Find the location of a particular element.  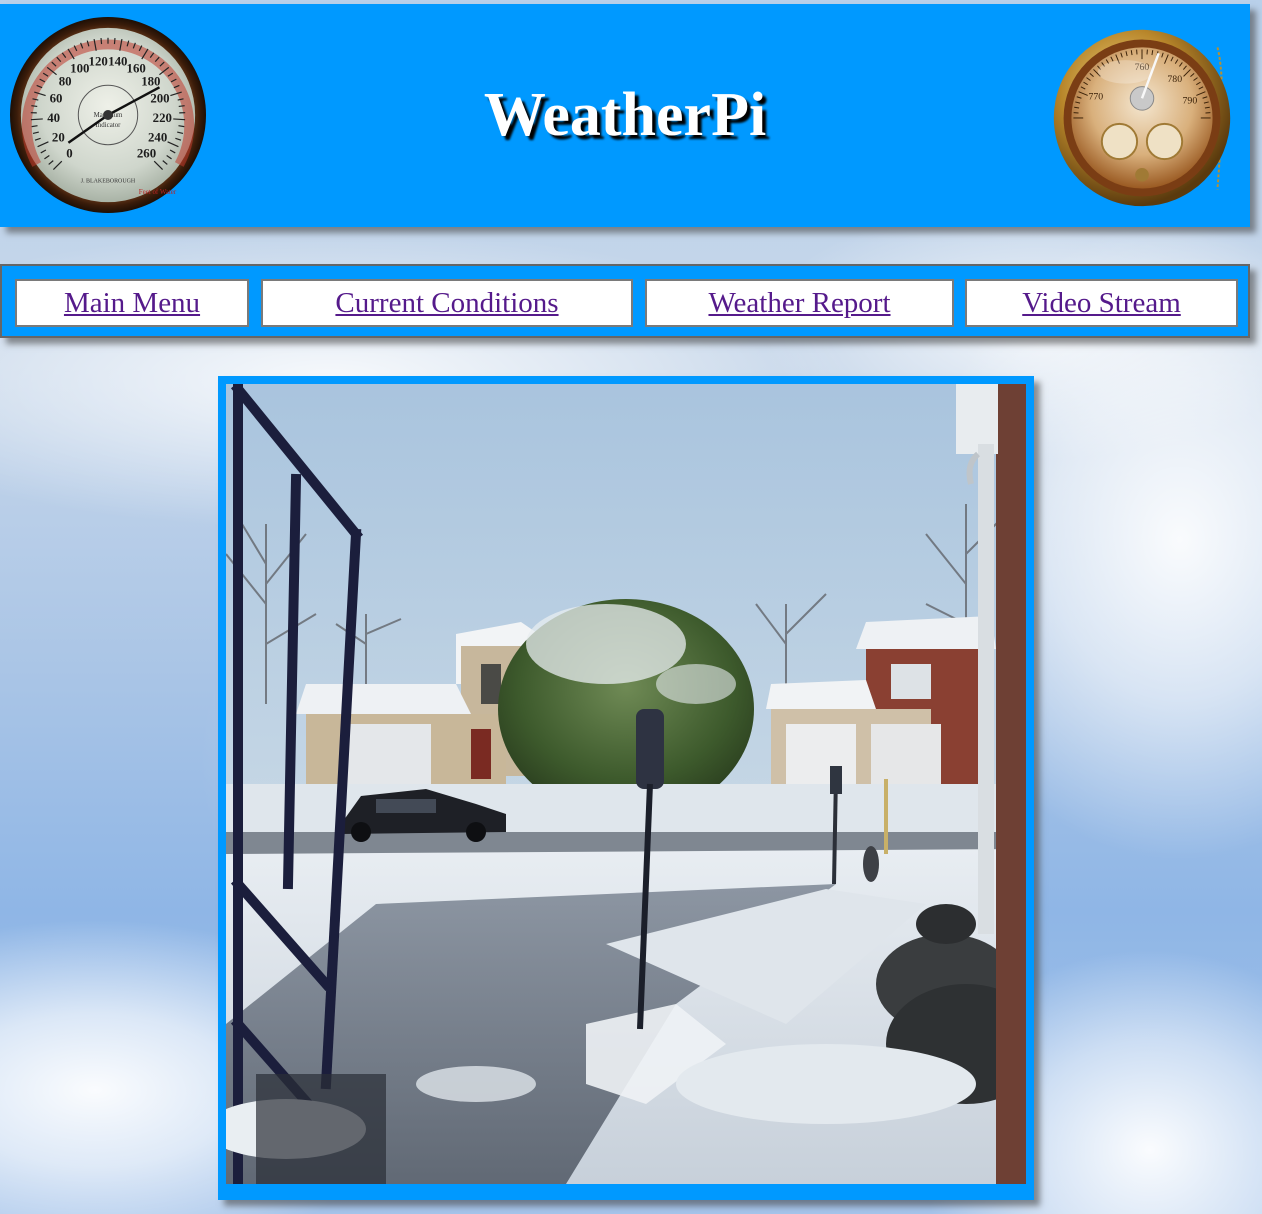

nav-current-conditions-label: Current Conditions is located at coordinates (447, 303).